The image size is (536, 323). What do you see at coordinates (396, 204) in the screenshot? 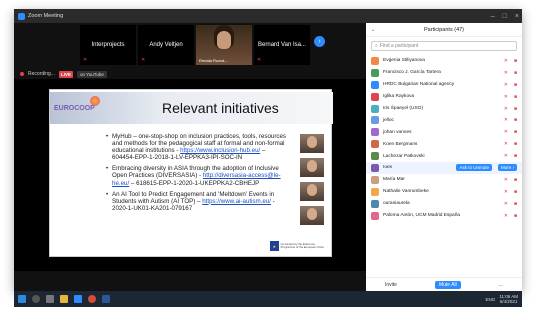
I see `participant-name: ouraniaurela` at bounding box center [396, 204].